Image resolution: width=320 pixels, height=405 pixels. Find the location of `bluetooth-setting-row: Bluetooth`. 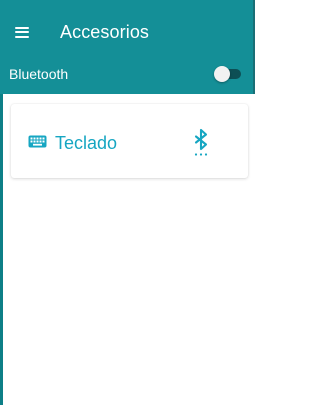

bluetooth-setting-row: Bluetooth is located at coordinates (127, 74).